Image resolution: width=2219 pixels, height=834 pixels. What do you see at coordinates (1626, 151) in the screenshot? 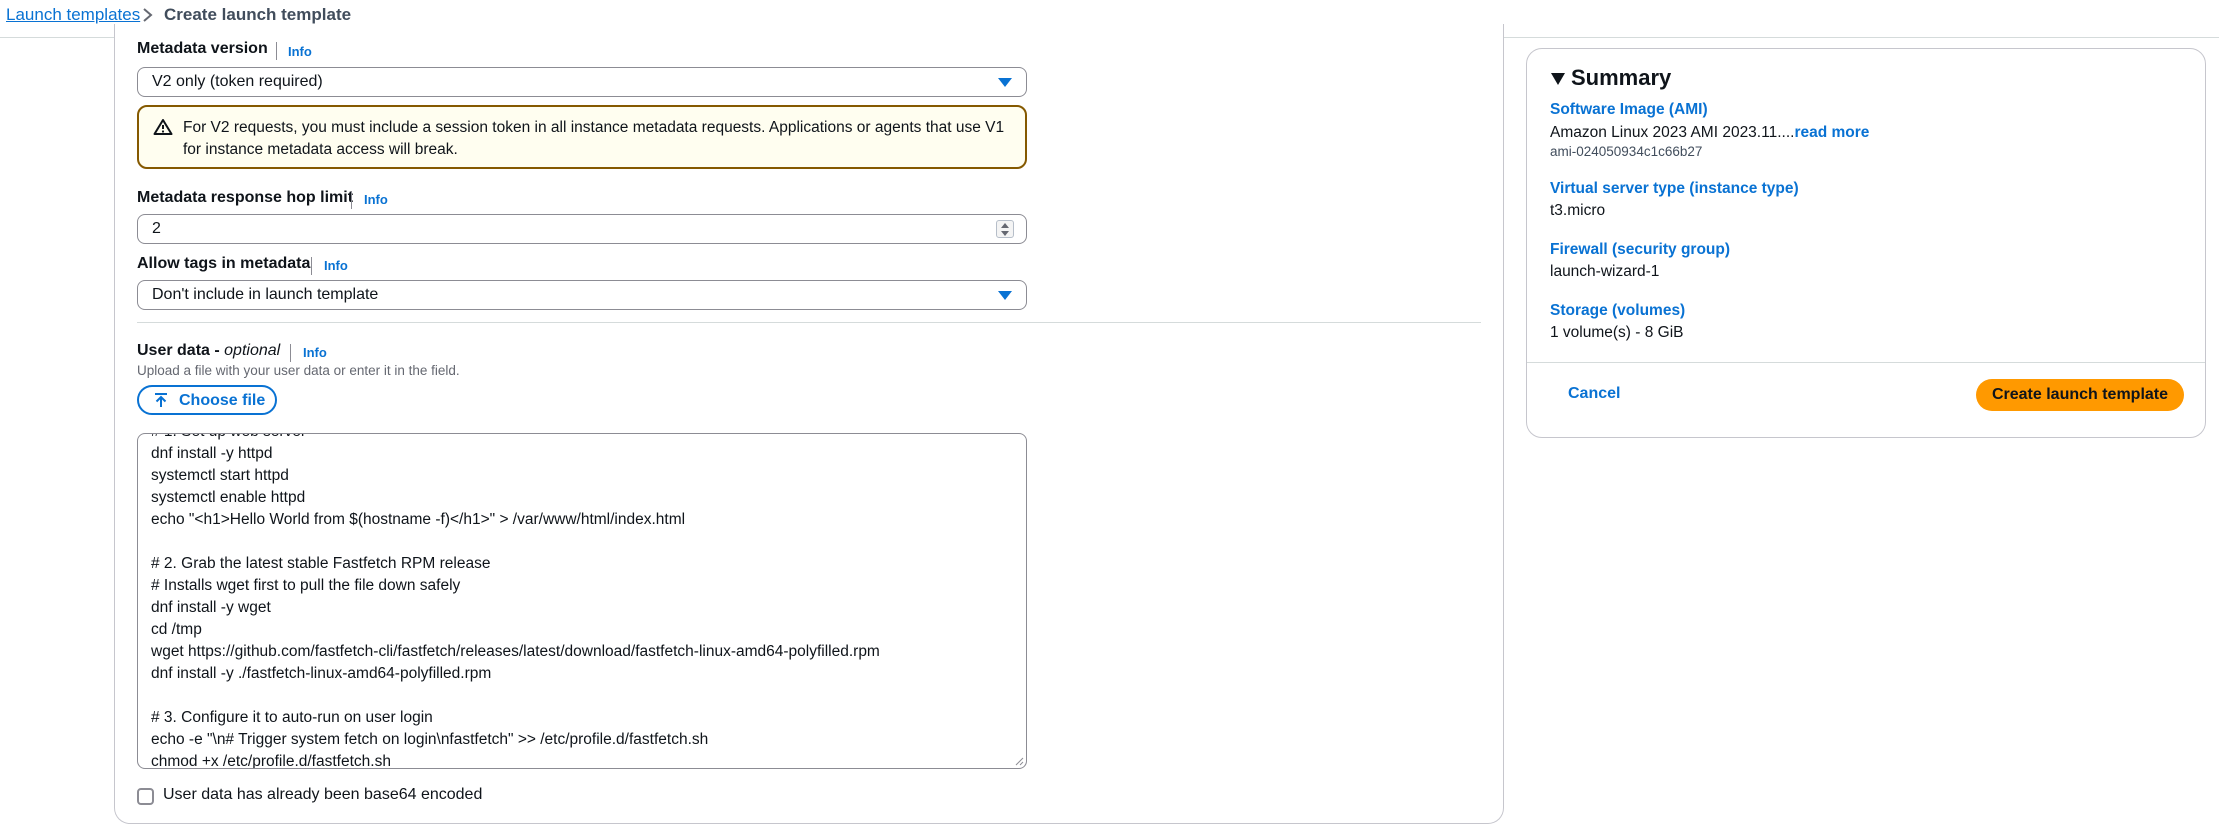
I see `ami-id: ami-024050934c1c66b27` at bounding box center [1626, 151].